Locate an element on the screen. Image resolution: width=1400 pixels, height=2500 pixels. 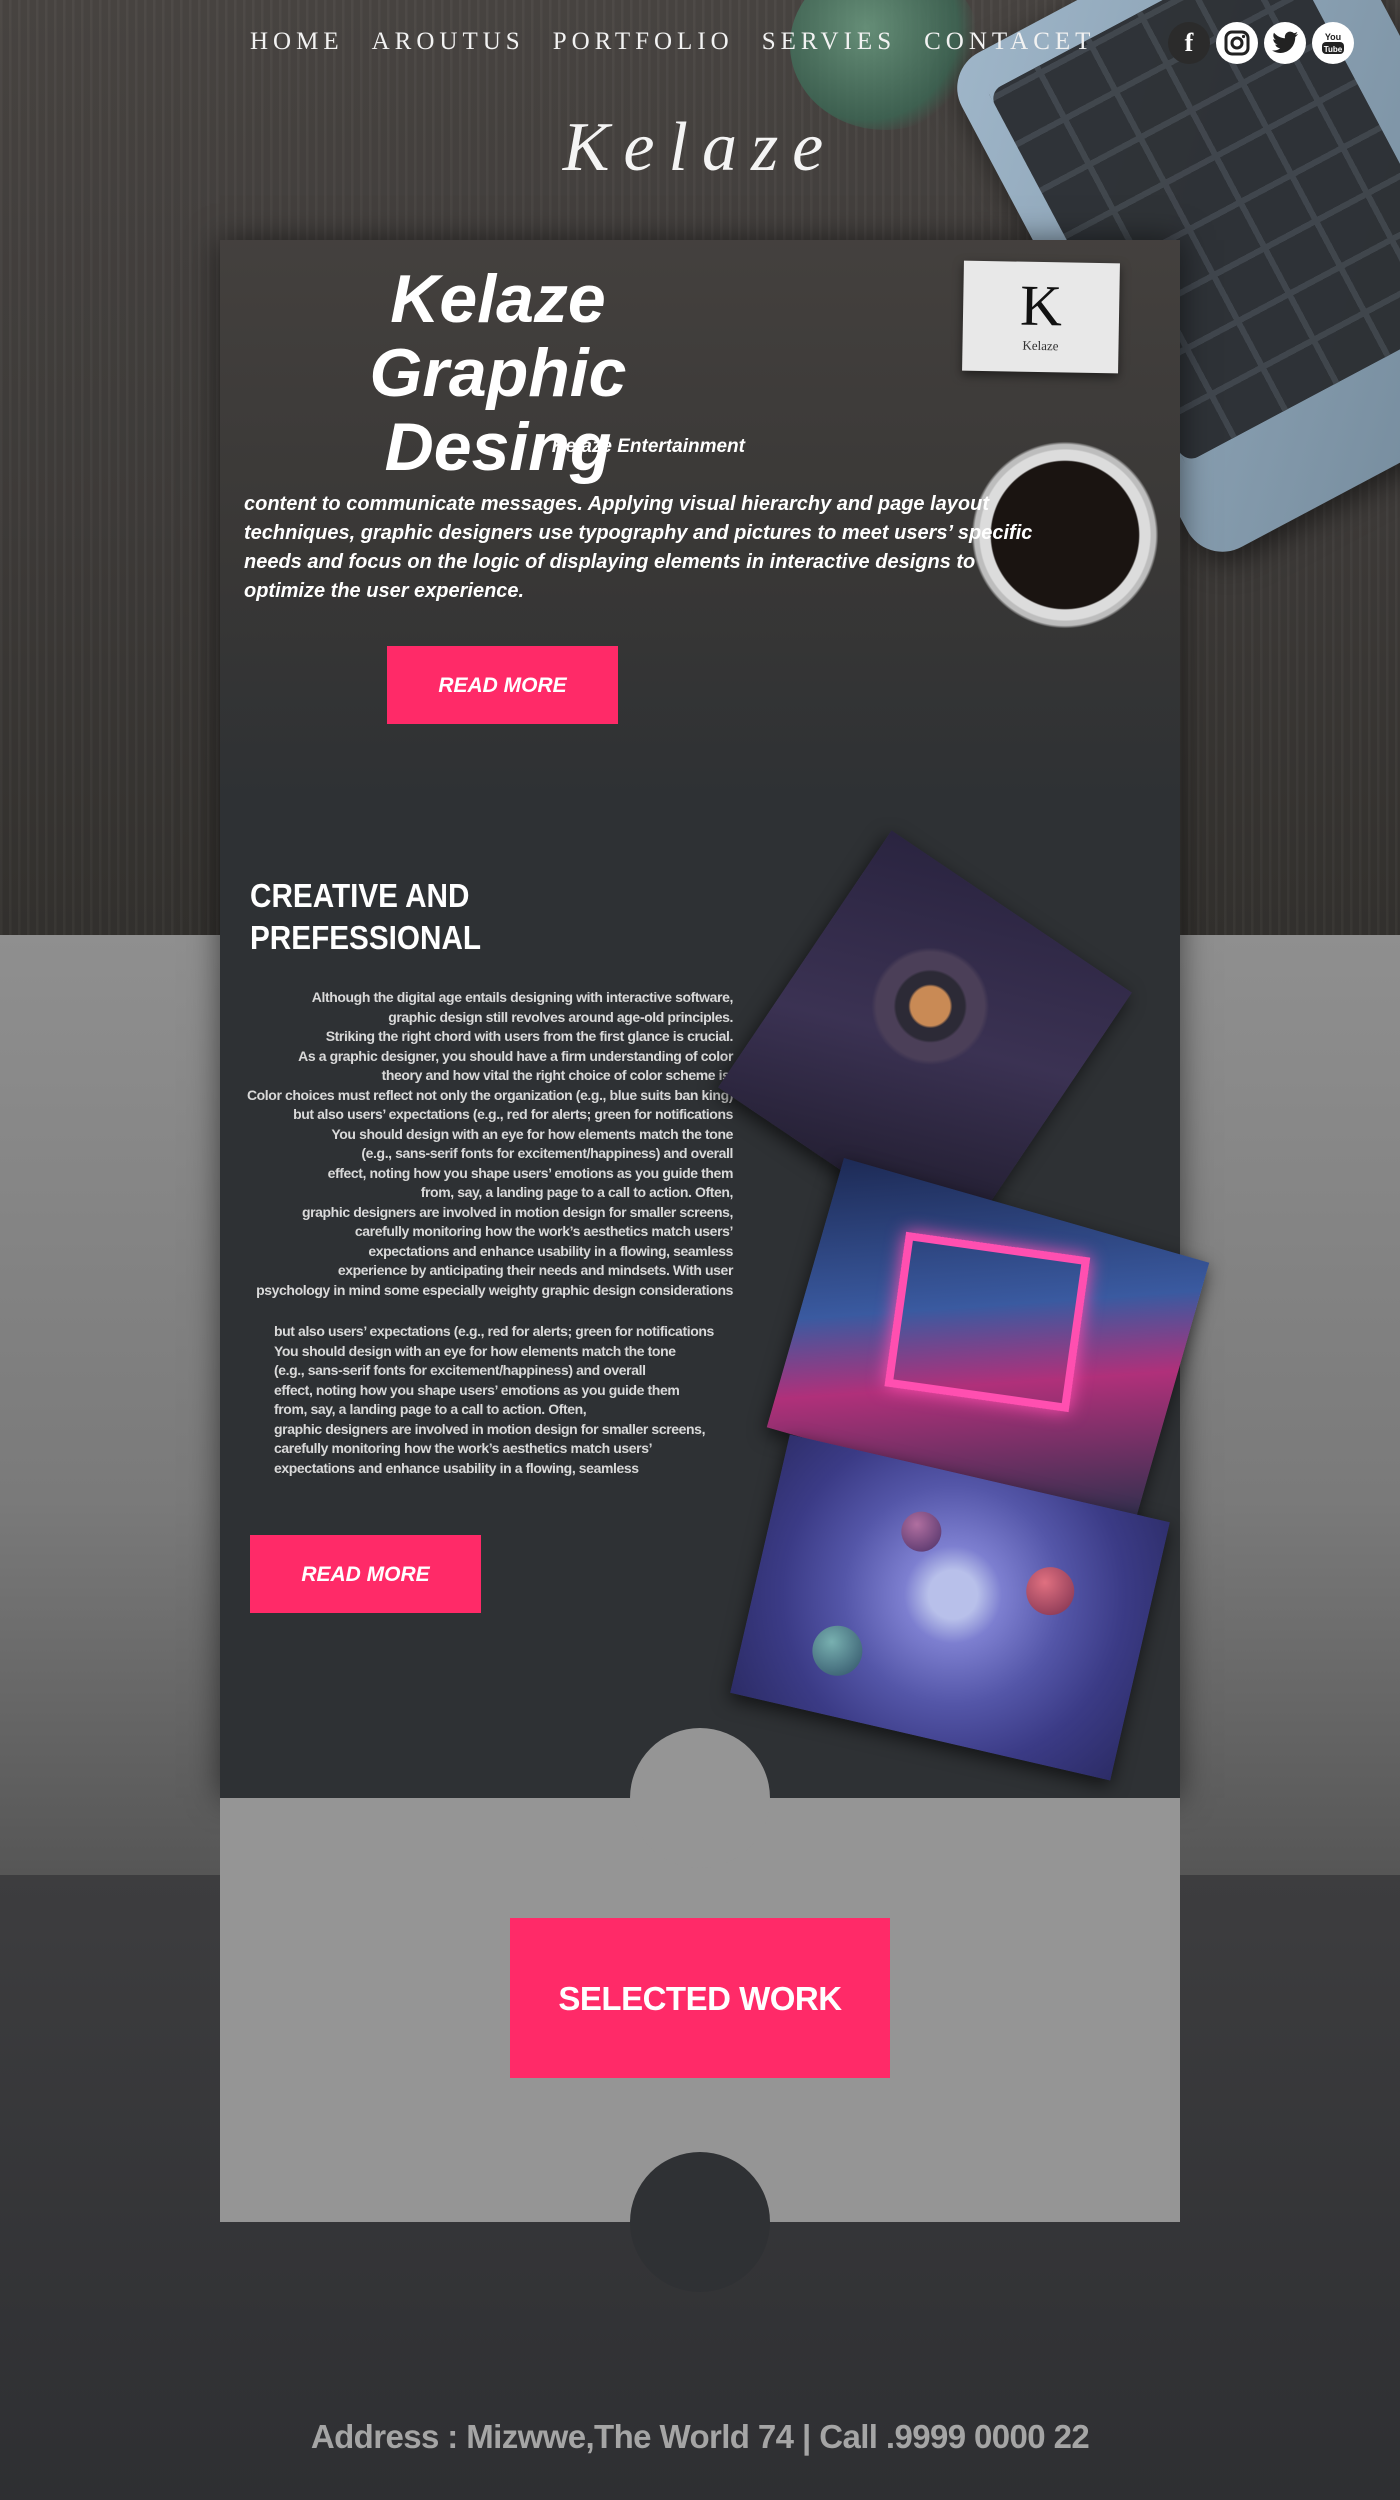
section-read-more-button: READ MORE is located at coordinates (365, 1574).